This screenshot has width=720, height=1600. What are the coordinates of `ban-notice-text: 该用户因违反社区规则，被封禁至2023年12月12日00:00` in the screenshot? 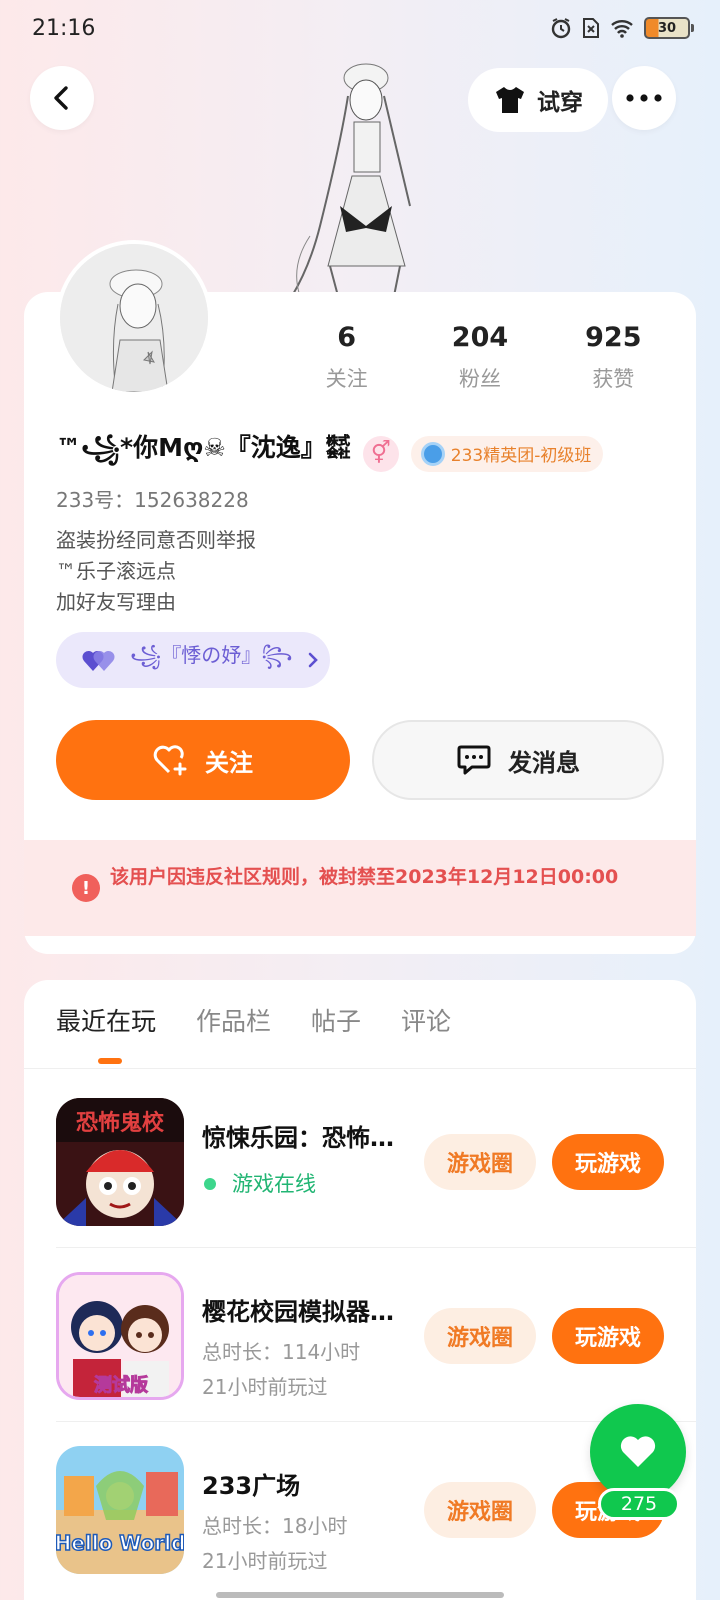 It's located at (364, 877).